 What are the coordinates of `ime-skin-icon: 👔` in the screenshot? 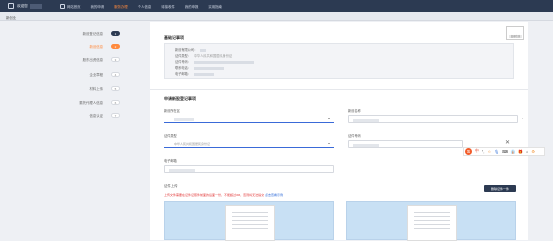 It's located at (513, 151).